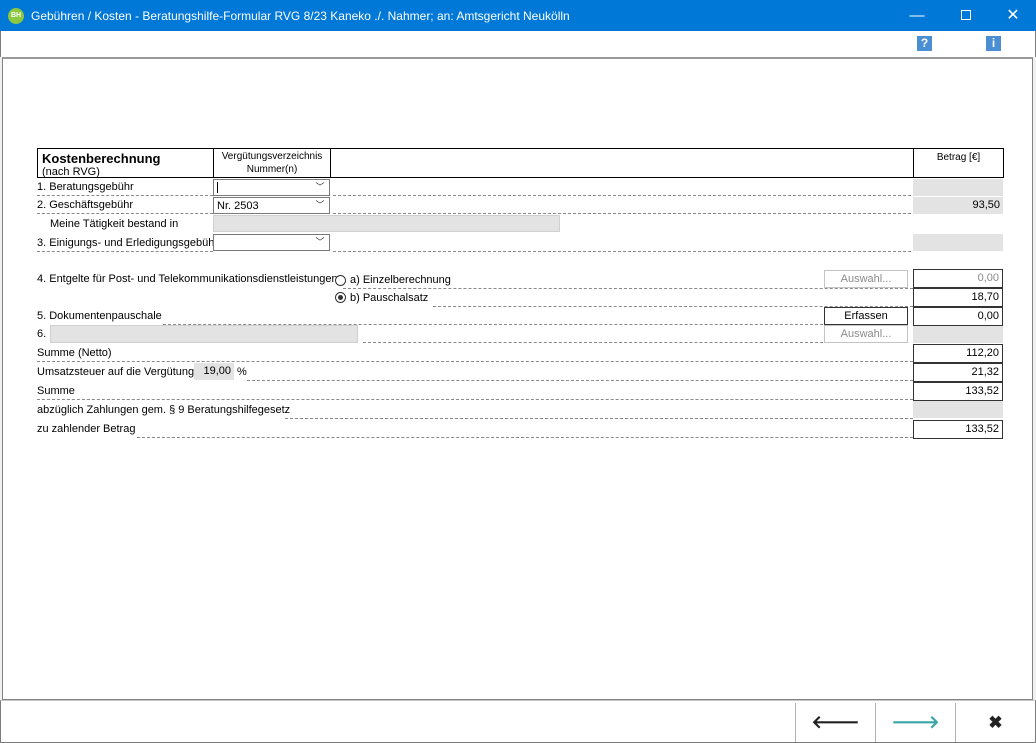 The image size is (1036, 743). I want to click on maximize-icon, so click(966, 14).